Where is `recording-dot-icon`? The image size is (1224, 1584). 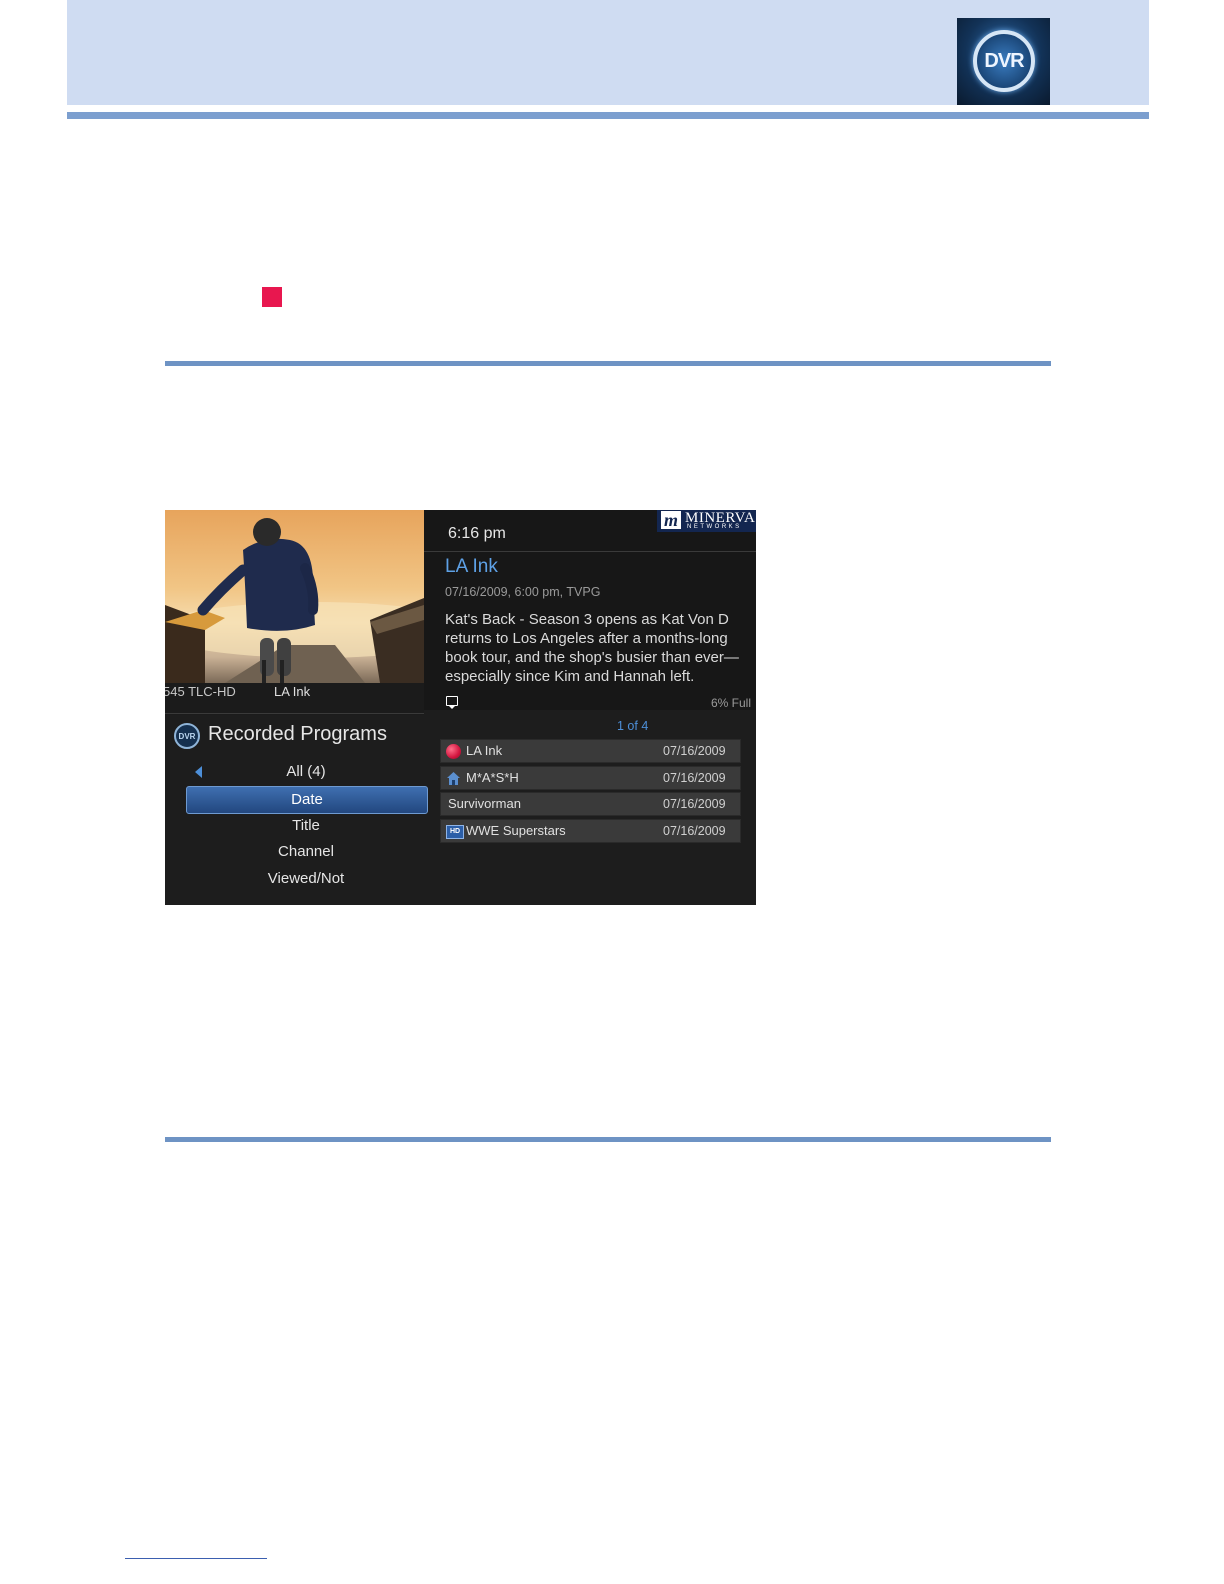 recording-dot-icon is located at coordinates (453, 751).